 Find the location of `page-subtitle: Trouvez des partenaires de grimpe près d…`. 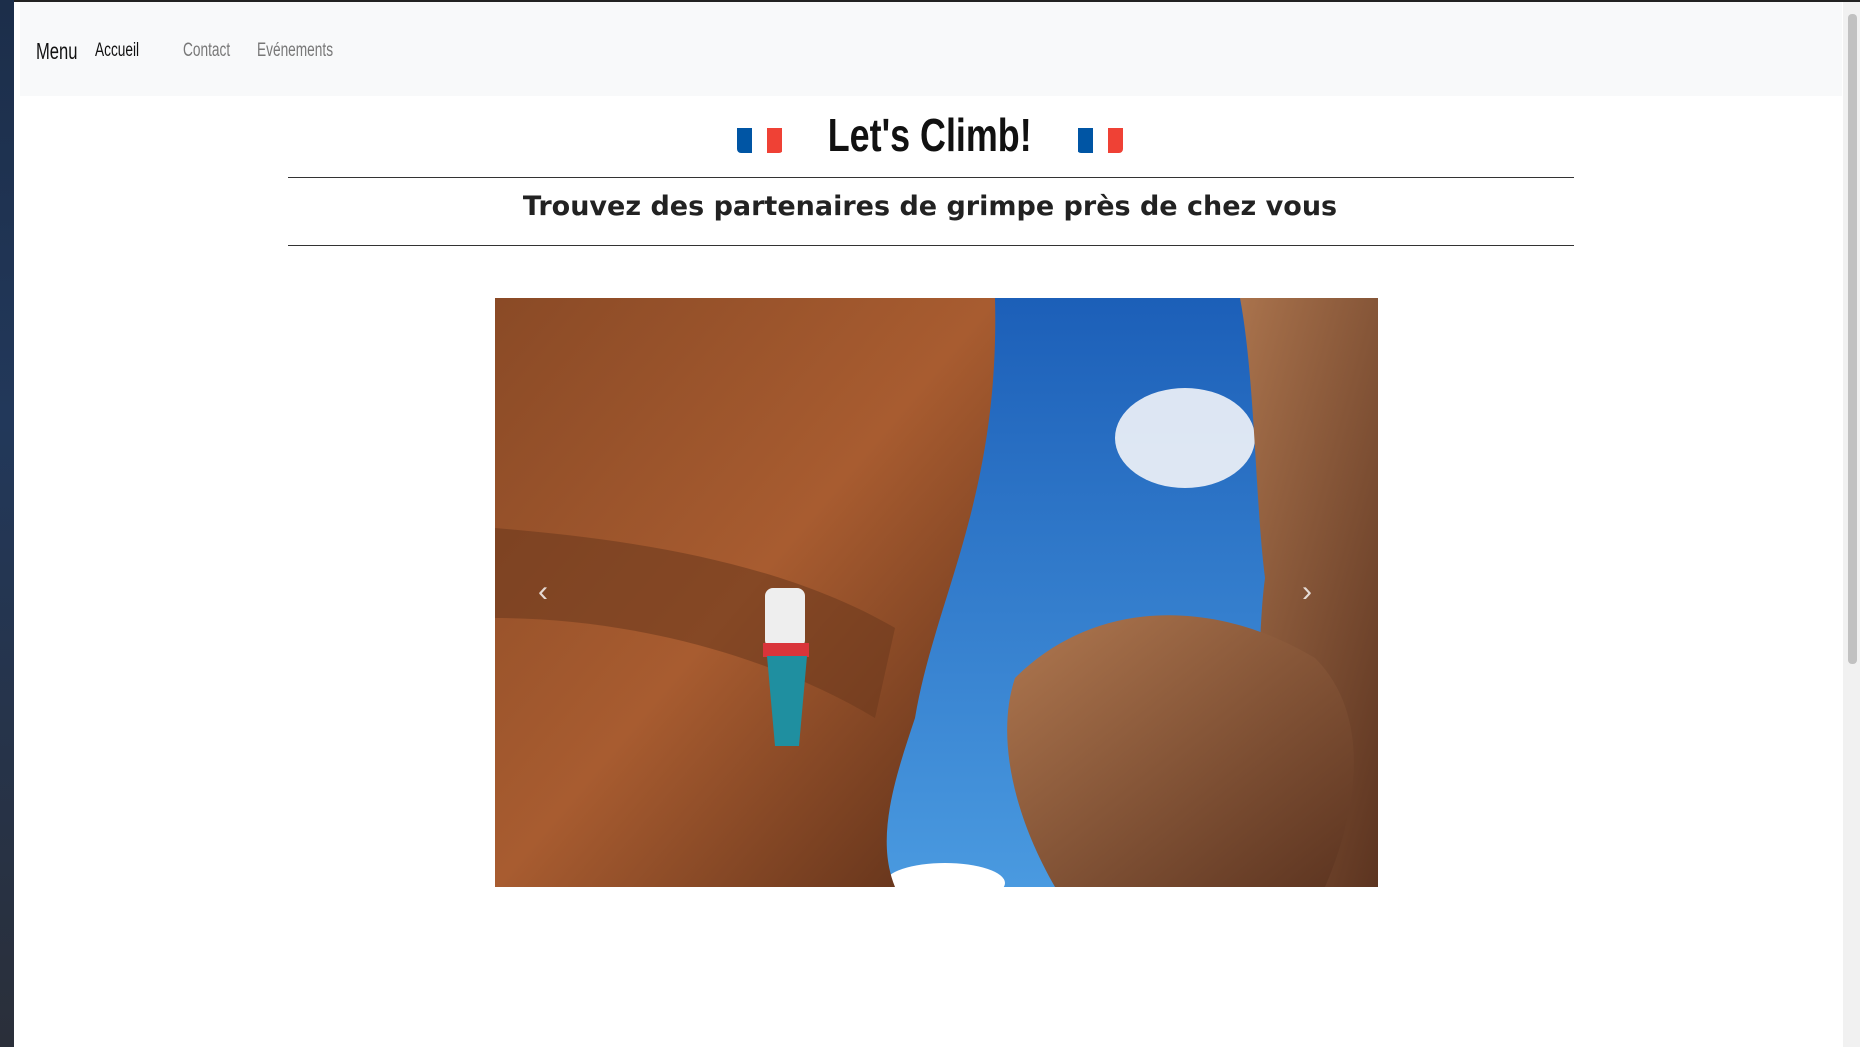

page-subtitle: Trouvez des partenaires de grimpe près d… is located at coordinates (930, 206).